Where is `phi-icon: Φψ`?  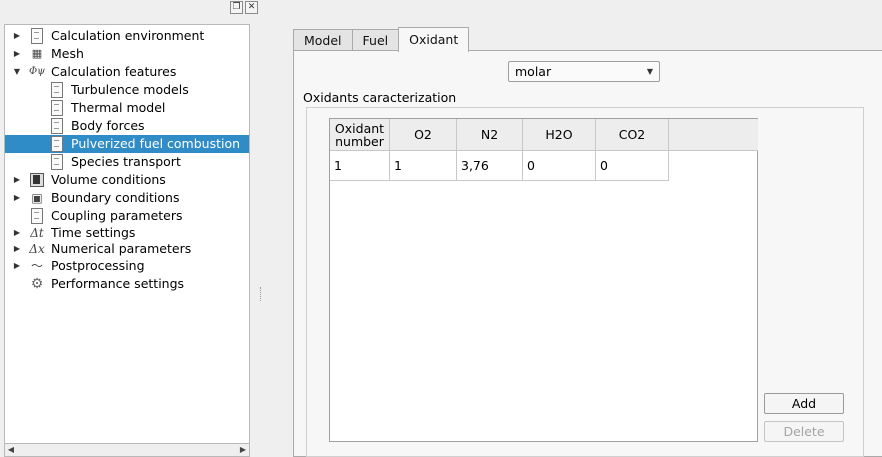
phi-icon: Φψ is located at coordinates (37, 71).